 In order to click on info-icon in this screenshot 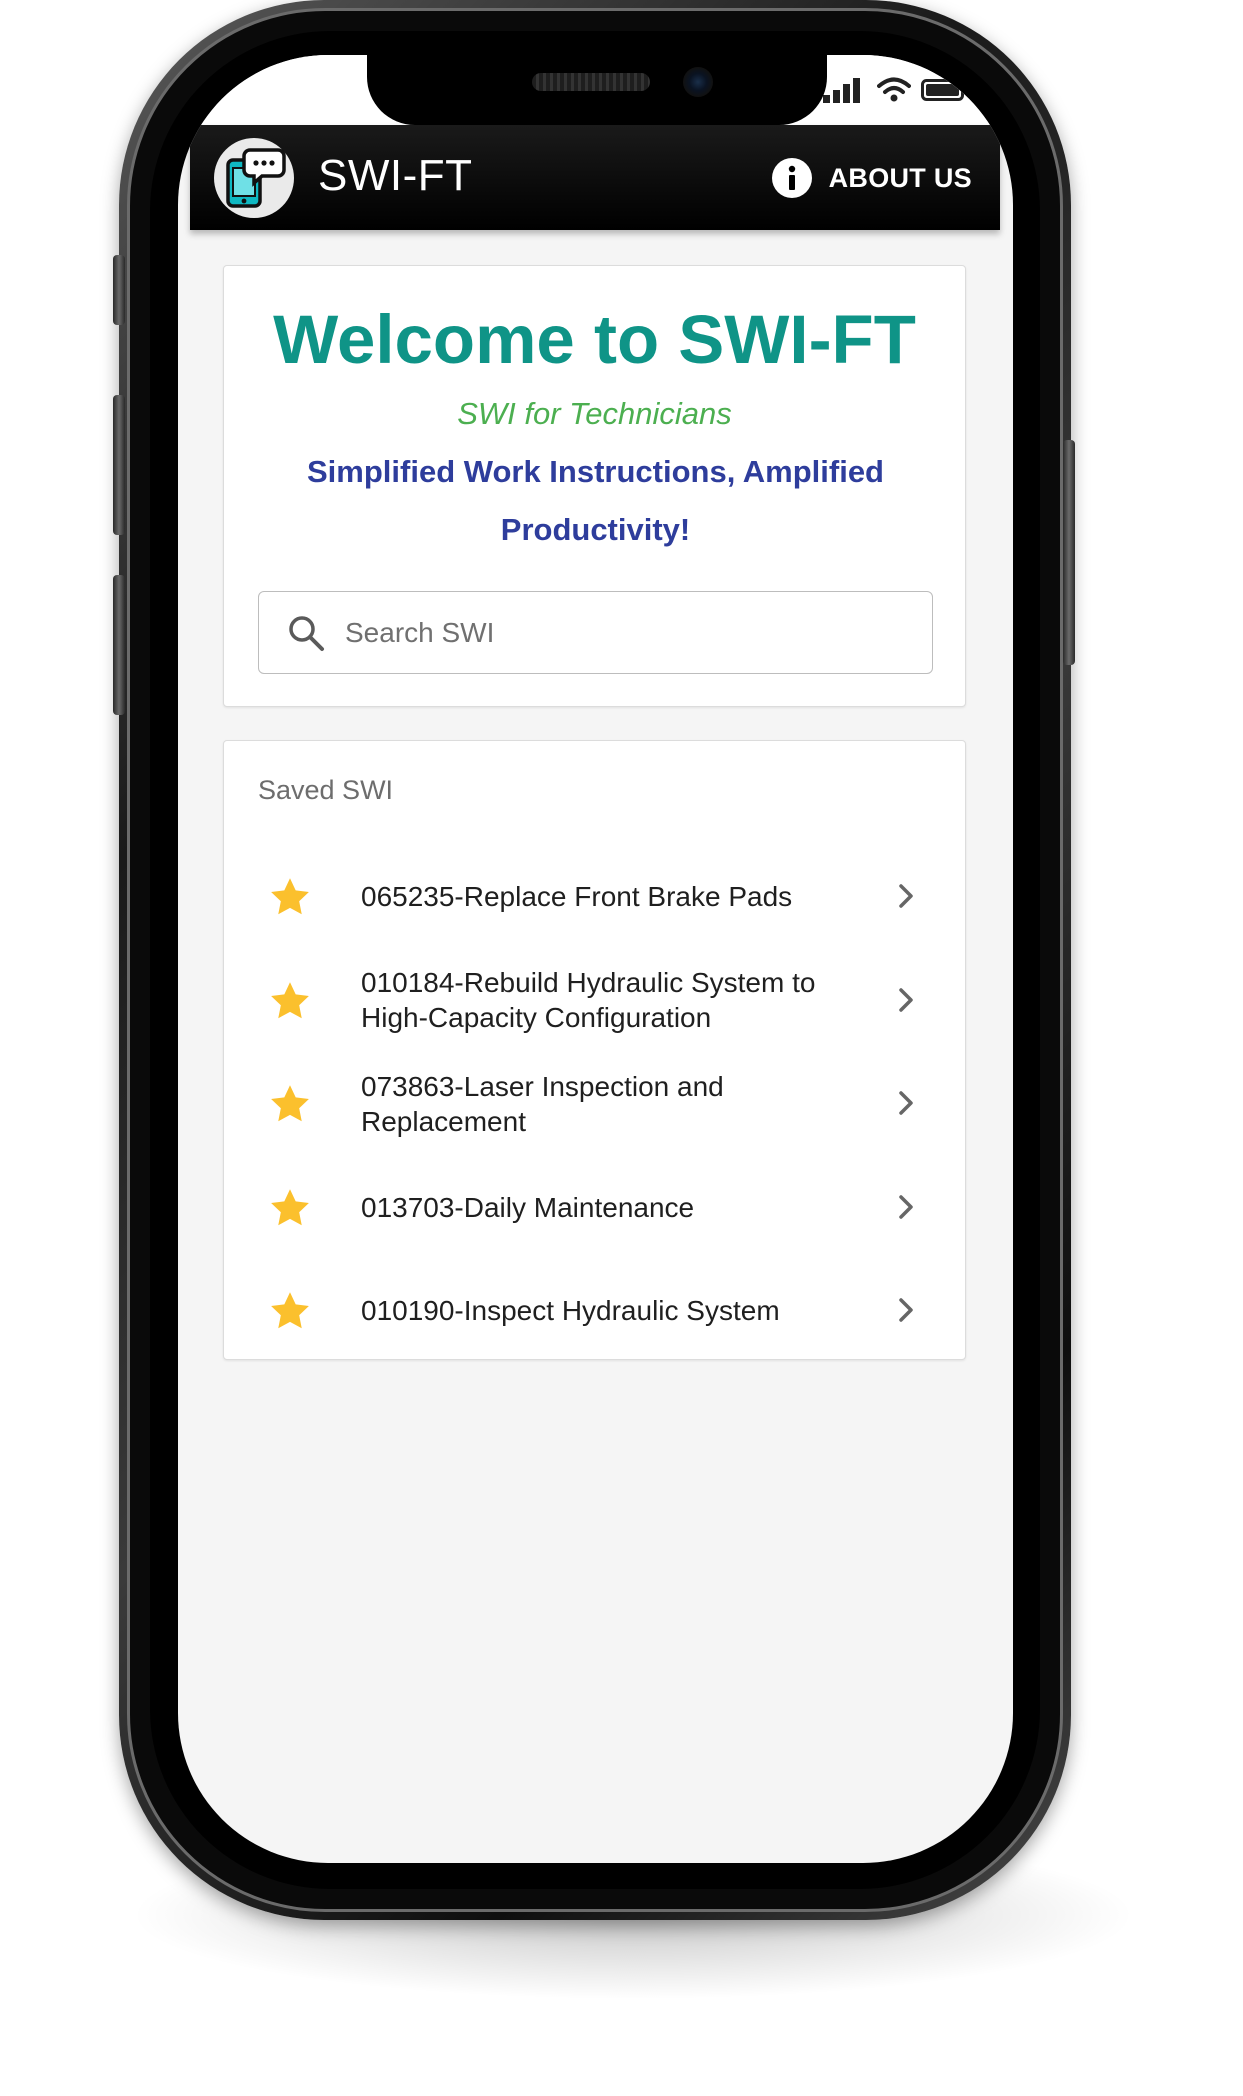, I will do `click(791, 178)`.